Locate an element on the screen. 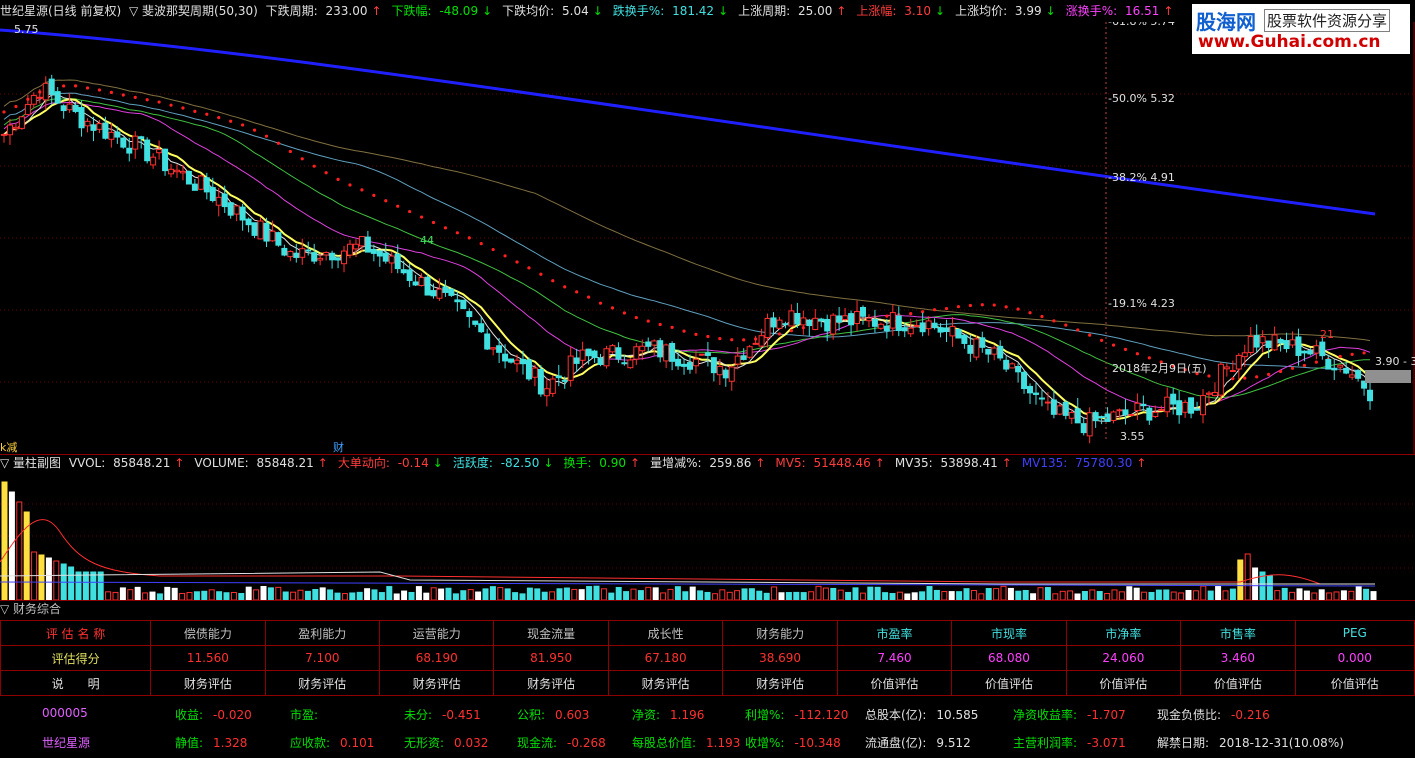 This screenshot has width=1415, height=758. vol-value: 0.90 is located at coordinates (611, 463).